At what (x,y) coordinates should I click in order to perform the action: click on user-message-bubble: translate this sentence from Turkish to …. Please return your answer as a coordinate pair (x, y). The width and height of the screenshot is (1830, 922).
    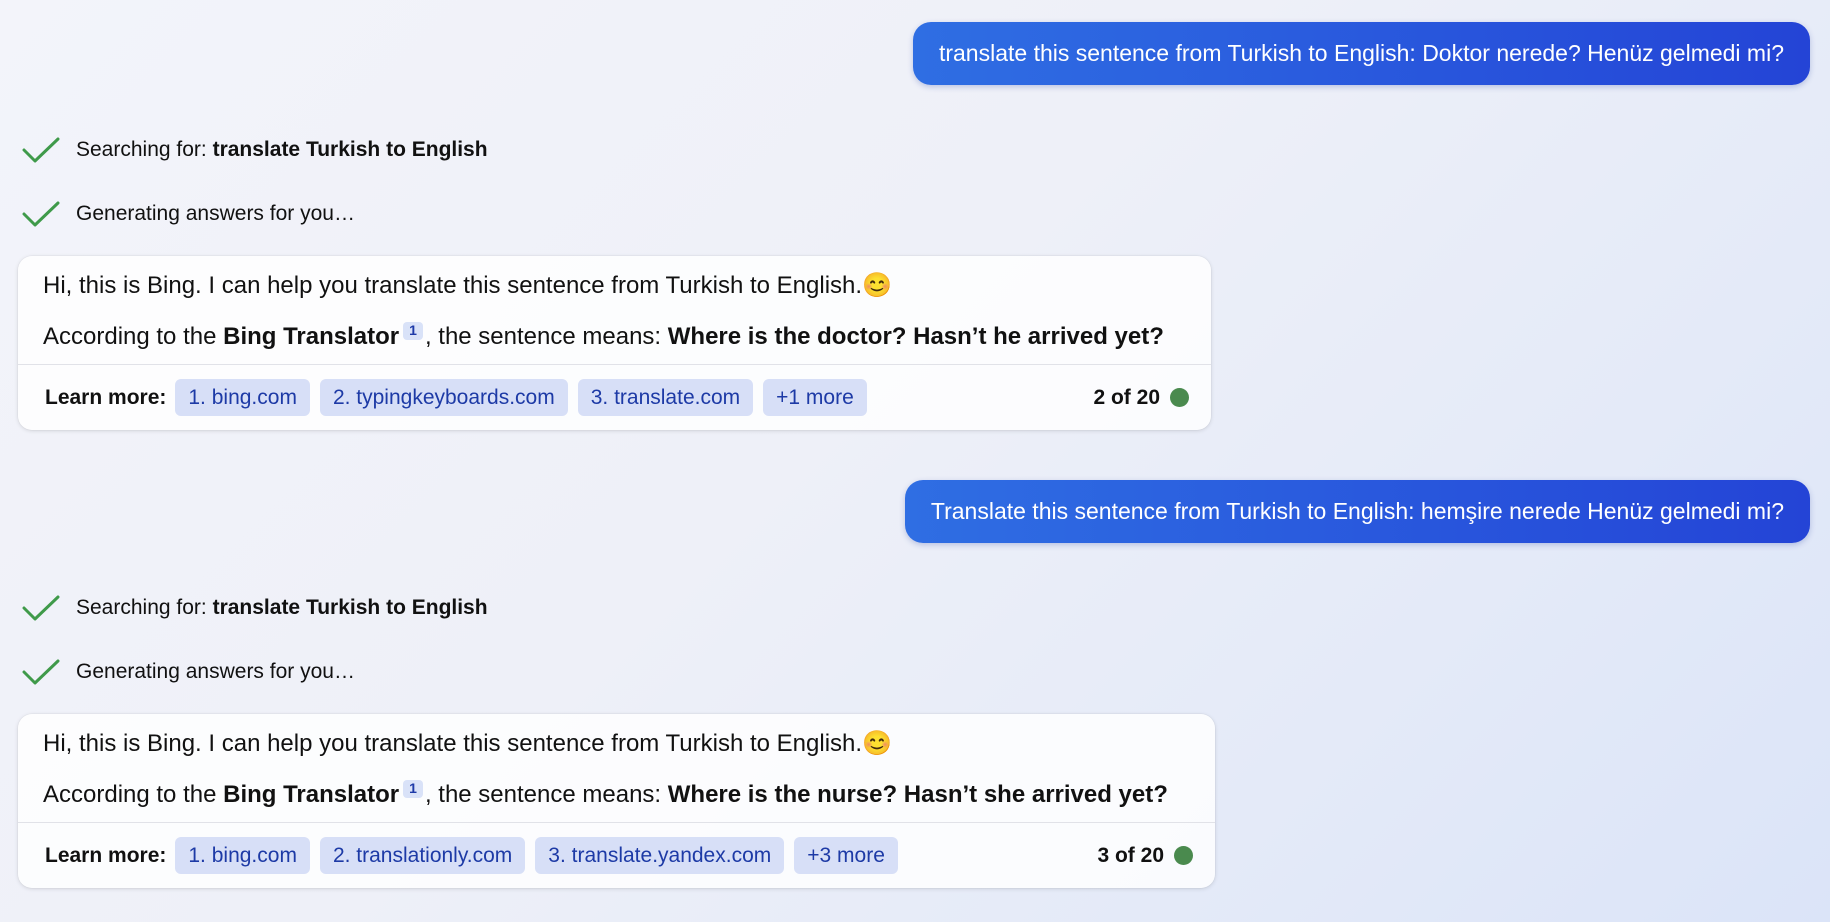
    Looking at the image, I should click on (1361, 53).